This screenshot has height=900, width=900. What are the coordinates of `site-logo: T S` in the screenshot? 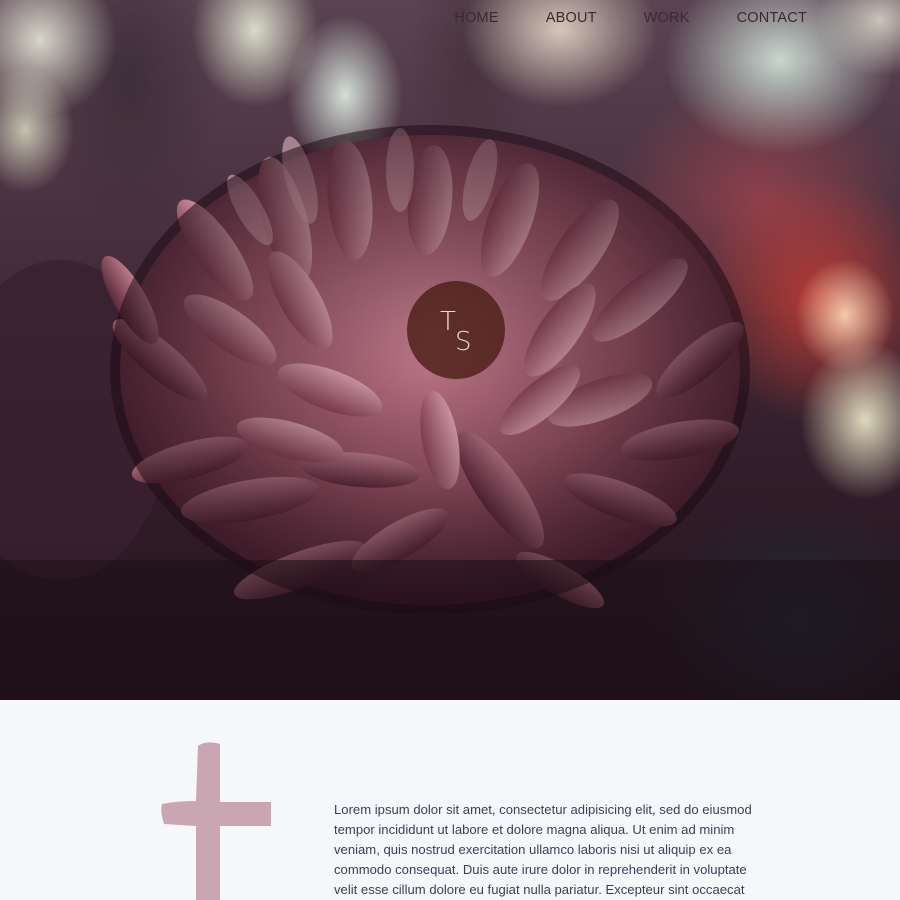 It's located at (456, 330).